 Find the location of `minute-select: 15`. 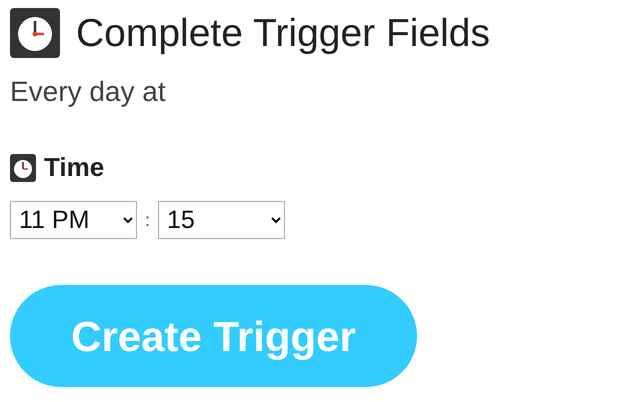

minute-select: 15 is located at coordinates (222, 220).